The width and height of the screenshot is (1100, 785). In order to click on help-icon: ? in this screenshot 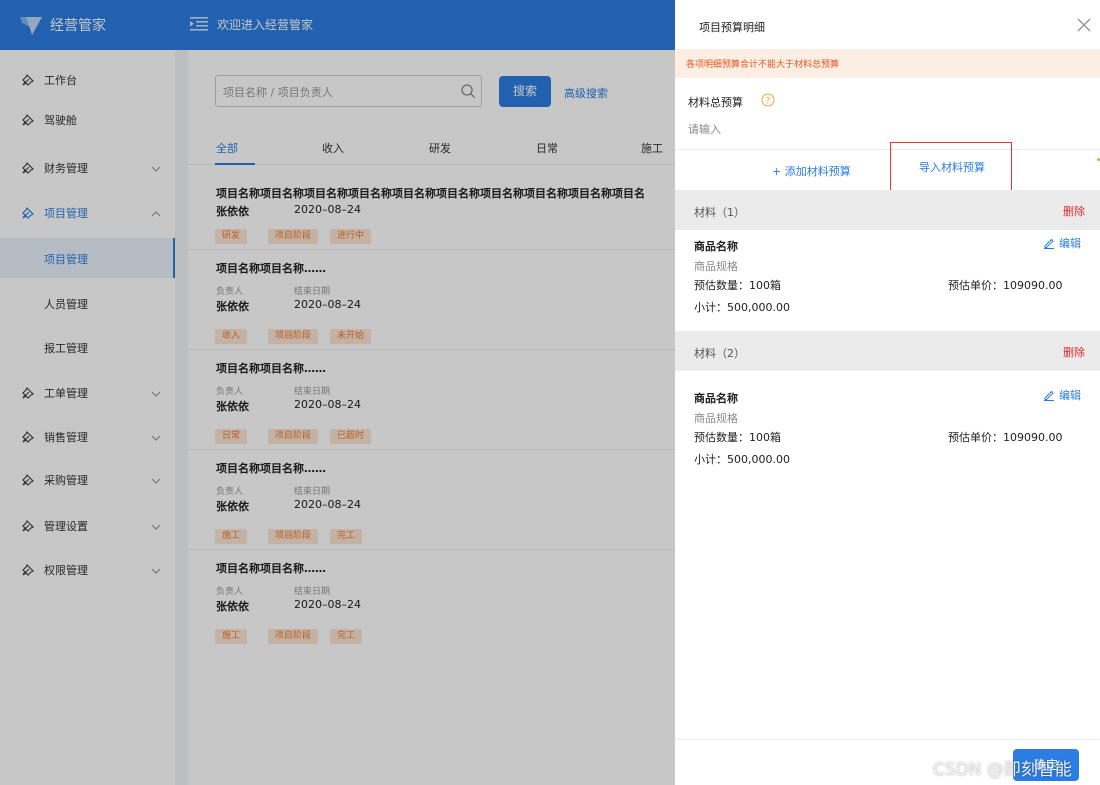, I will do `click(768, 100)`.